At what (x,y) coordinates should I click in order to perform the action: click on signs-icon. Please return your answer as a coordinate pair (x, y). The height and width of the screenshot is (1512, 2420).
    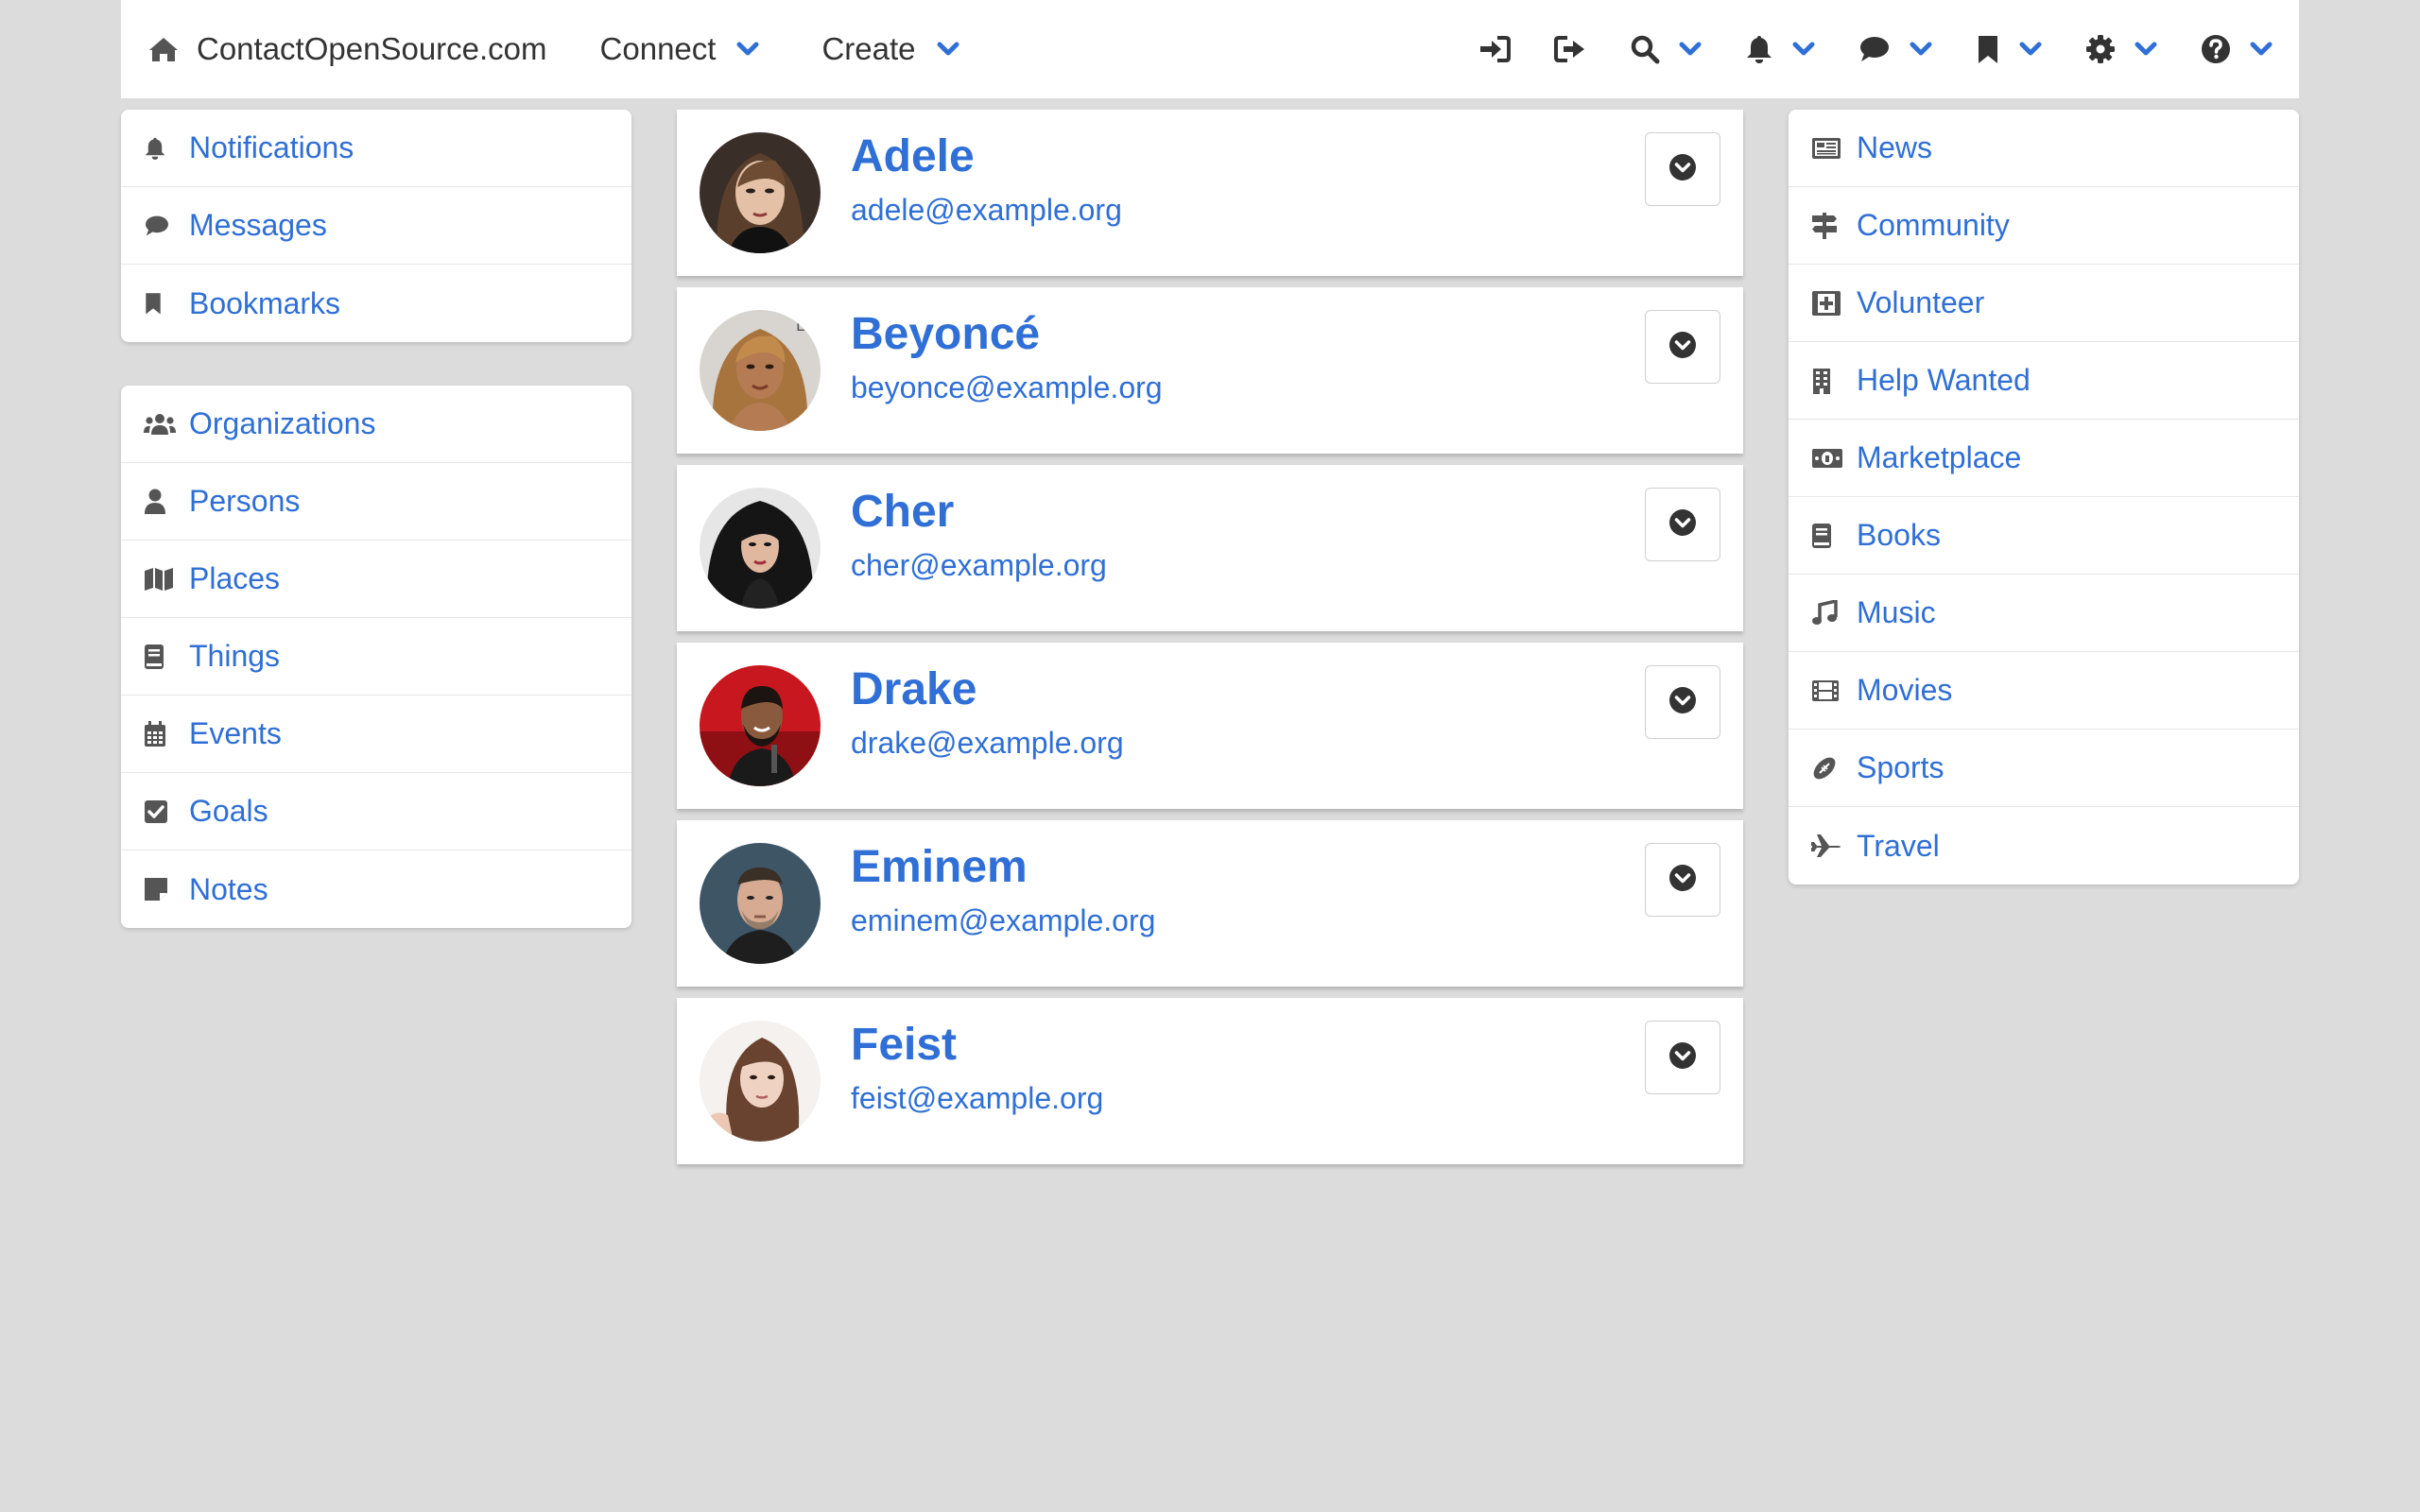
    Looking at the image, I should click on (1828, 225).